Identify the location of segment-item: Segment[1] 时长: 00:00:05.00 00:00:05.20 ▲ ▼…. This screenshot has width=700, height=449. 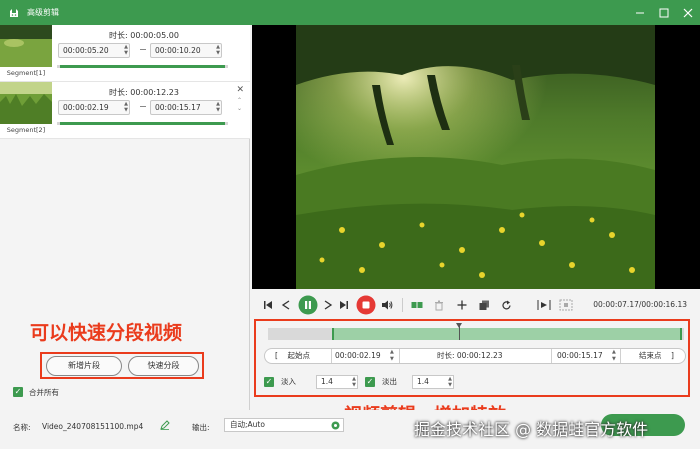
(125, 53).